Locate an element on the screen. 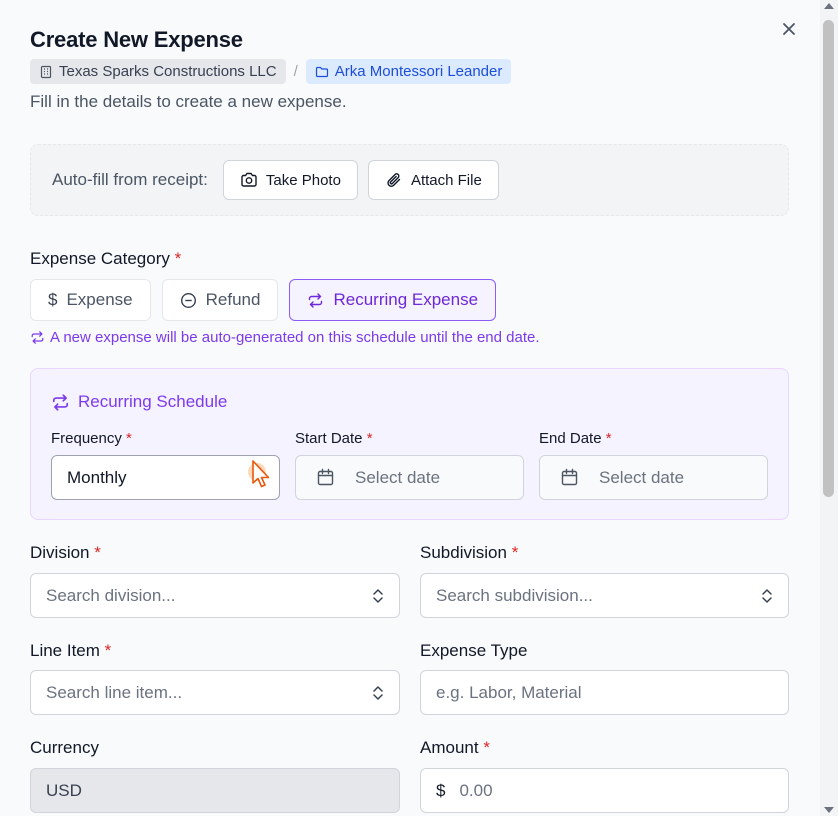  amount-placeholder: 0.00 is located at coordinates (476, 790).